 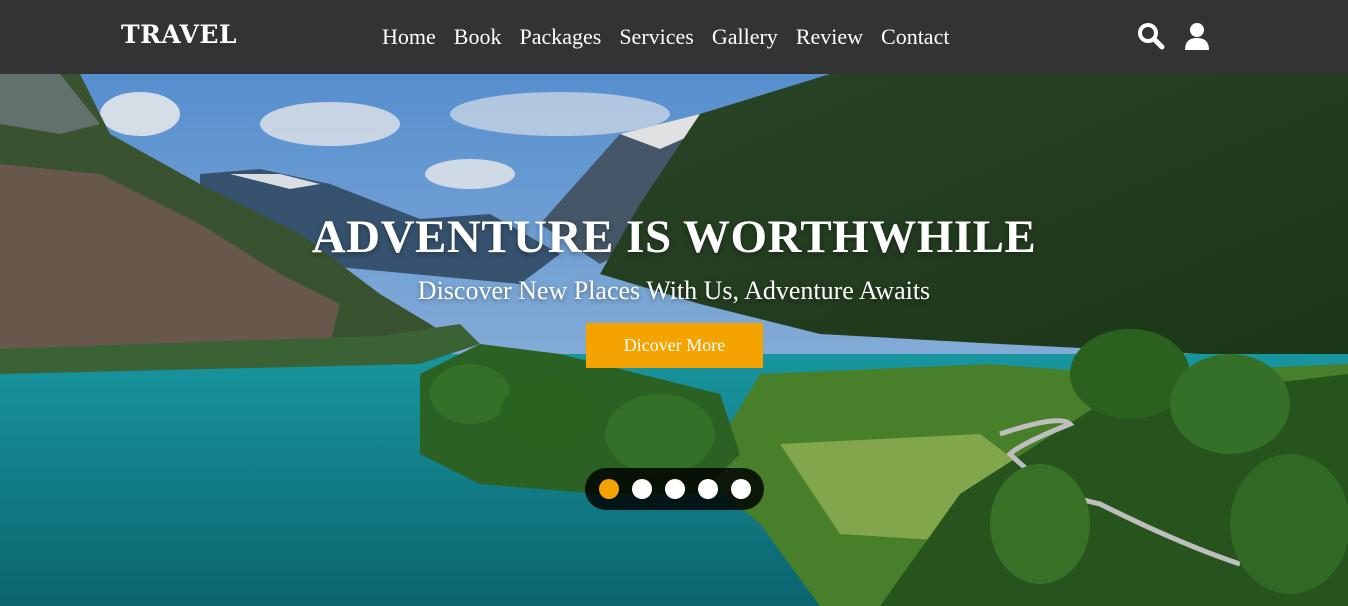 What do you see at coordinates (915, 37) in the screenshot?
I see `nav-link-contact: Contact` at bounding box center [915, 37].